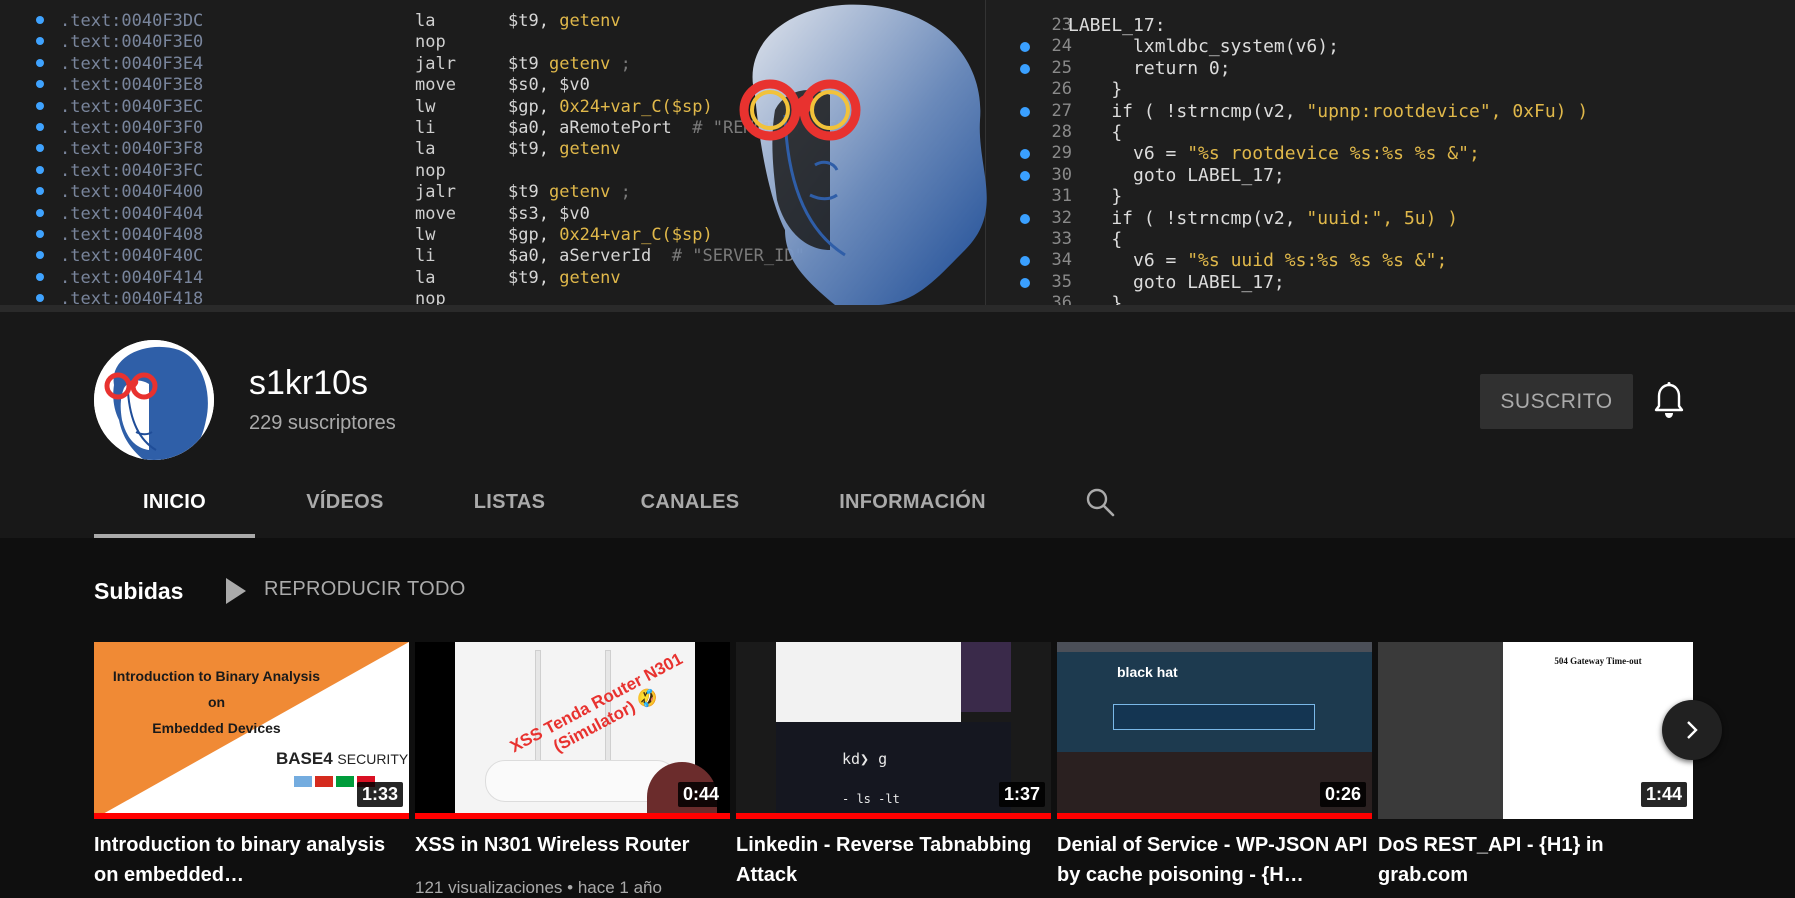 This screenshot has width=1795, height=898. What do you see at coordinates (986, 677) in the screenshot?
I see `thumb-browser-window` at bounding box center [986, 677].